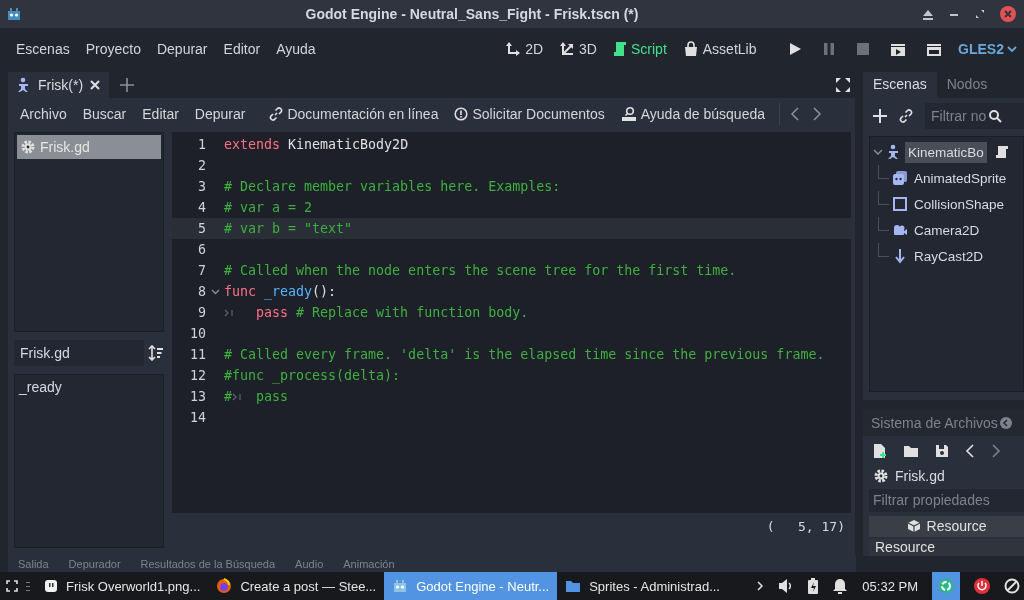 Image resolution: width=1024 pixels, height=600 pixels. What do you see at coordinates (156, 353) in the screenshot?
I see `sort-icon` at bounding box center [156, 353].